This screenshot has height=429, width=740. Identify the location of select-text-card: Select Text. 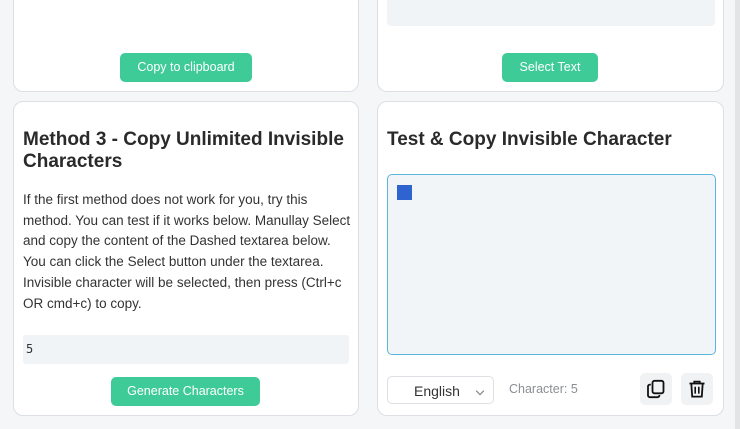
(550, 46).